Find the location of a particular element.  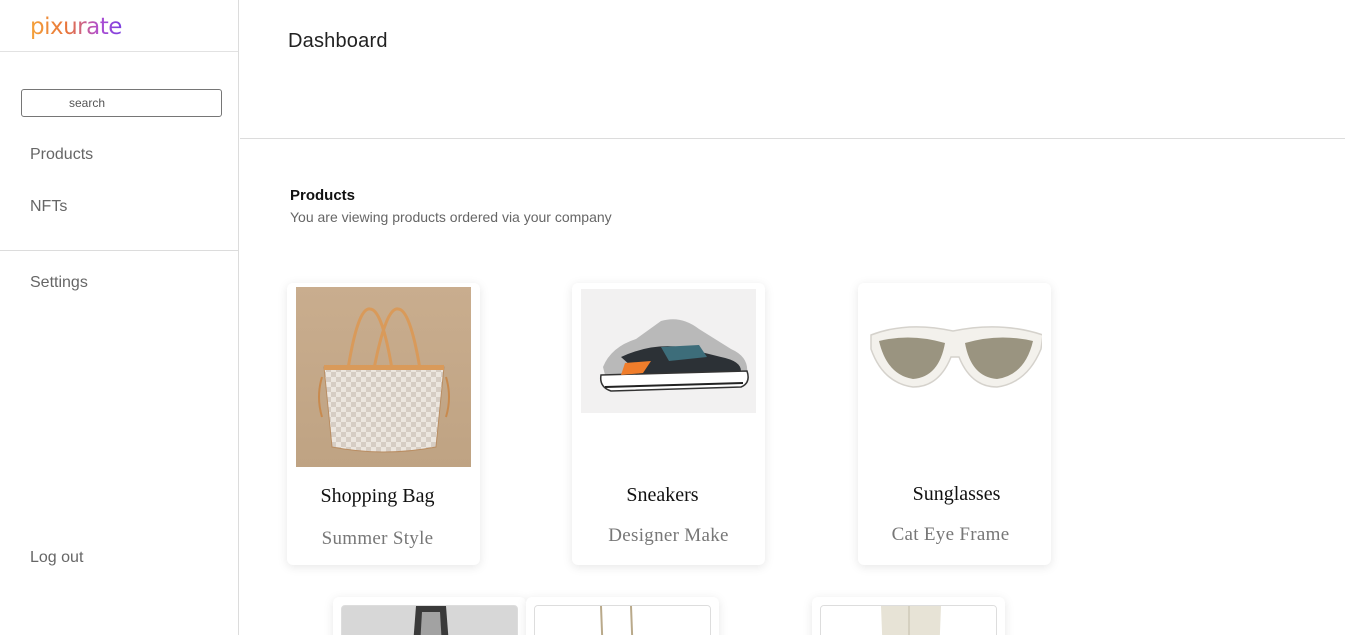

sidebar-item-products: Products is located at coordinates (61, 155).